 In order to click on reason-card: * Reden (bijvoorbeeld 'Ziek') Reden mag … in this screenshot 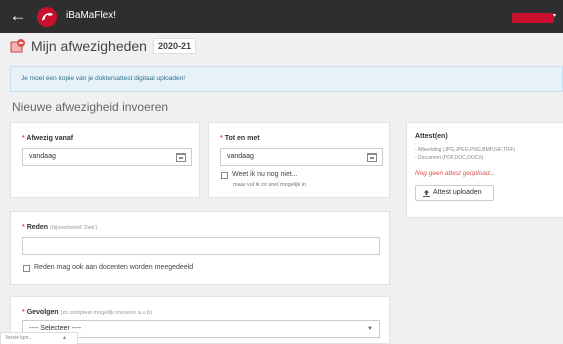, I will do `click(200, 248)`.